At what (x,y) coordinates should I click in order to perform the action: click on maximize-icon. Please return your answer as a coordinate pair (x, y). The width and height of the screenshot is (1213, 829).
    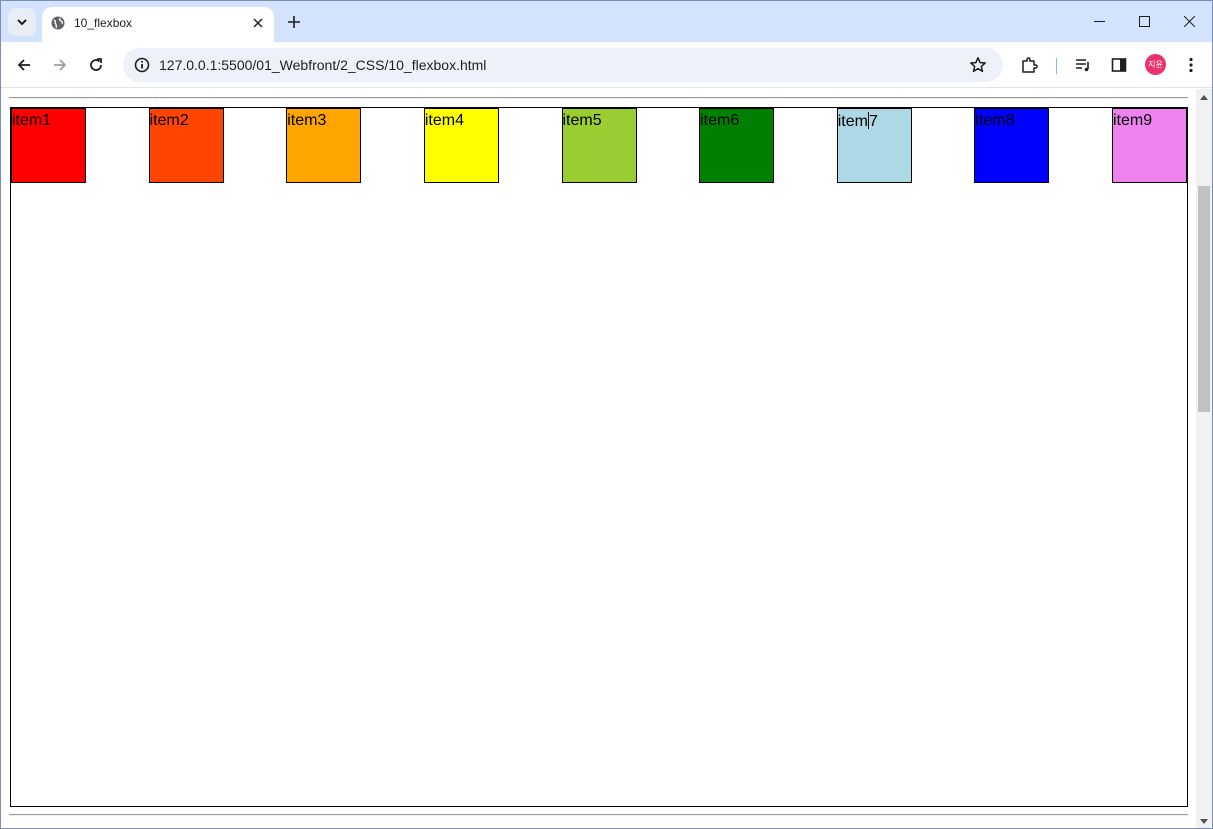
    Looking at the image, I should click on (1144, 21).